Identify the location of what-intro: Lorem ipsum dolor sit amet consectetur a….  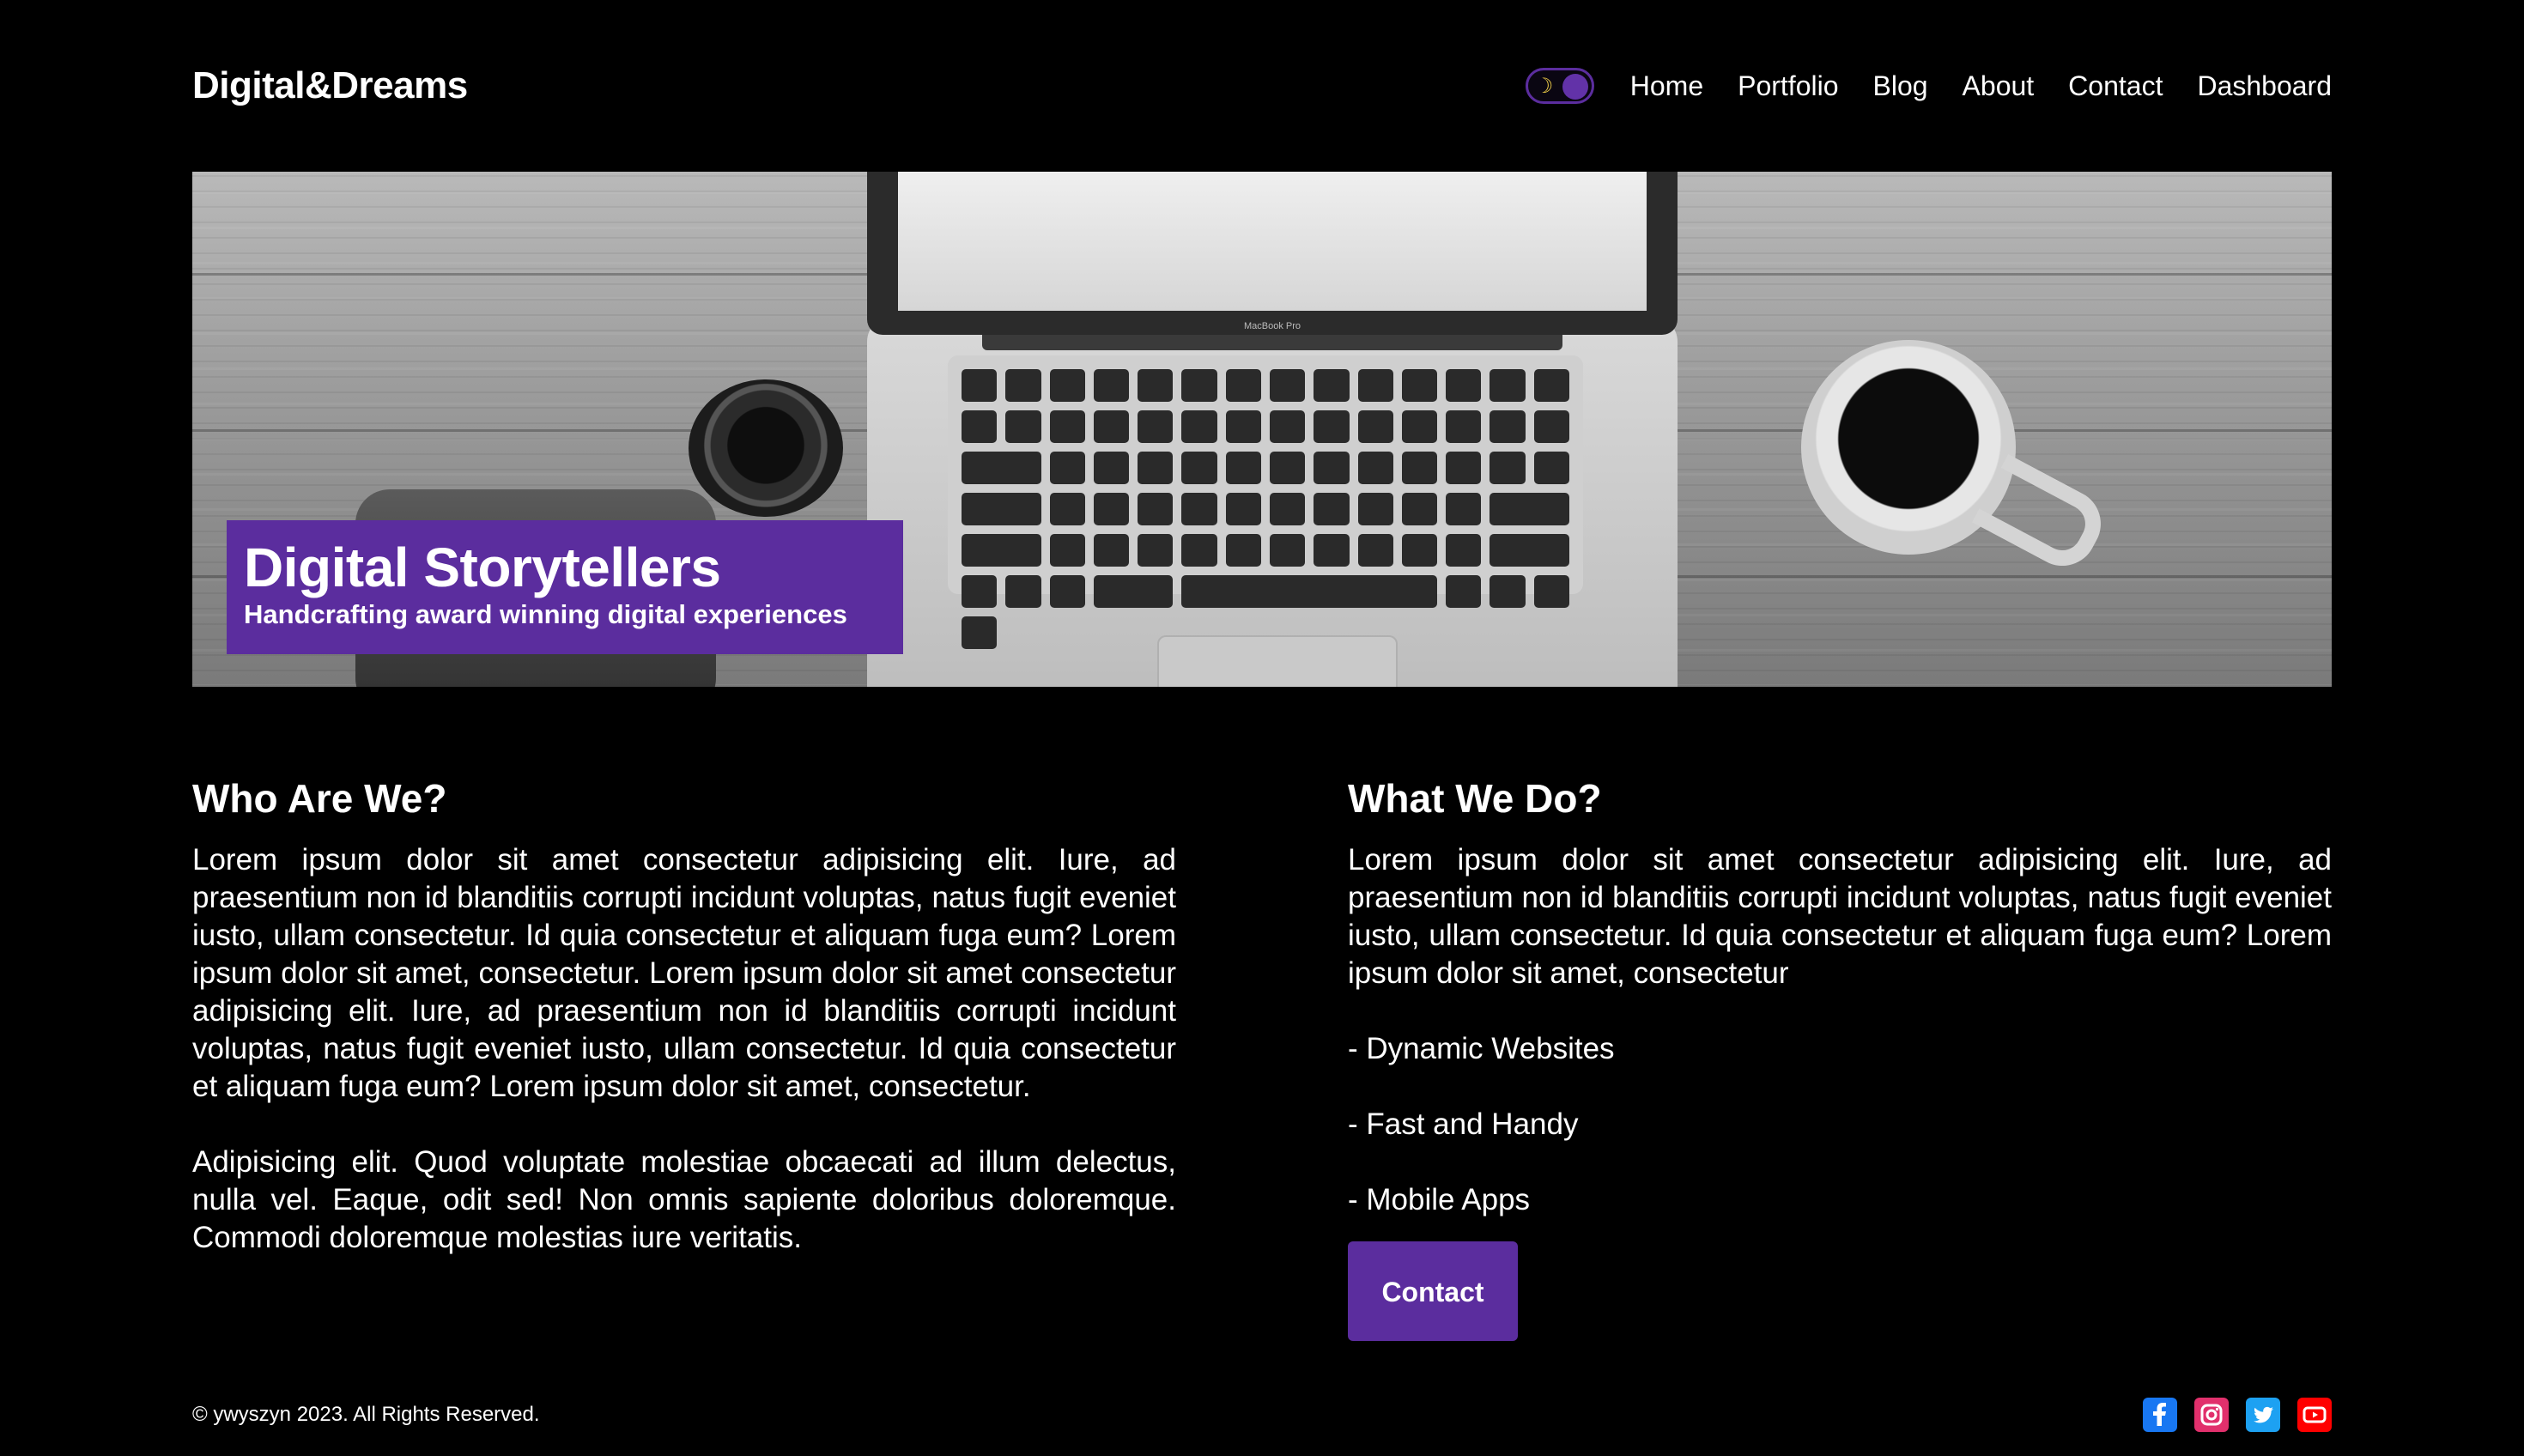
(1840, 917).